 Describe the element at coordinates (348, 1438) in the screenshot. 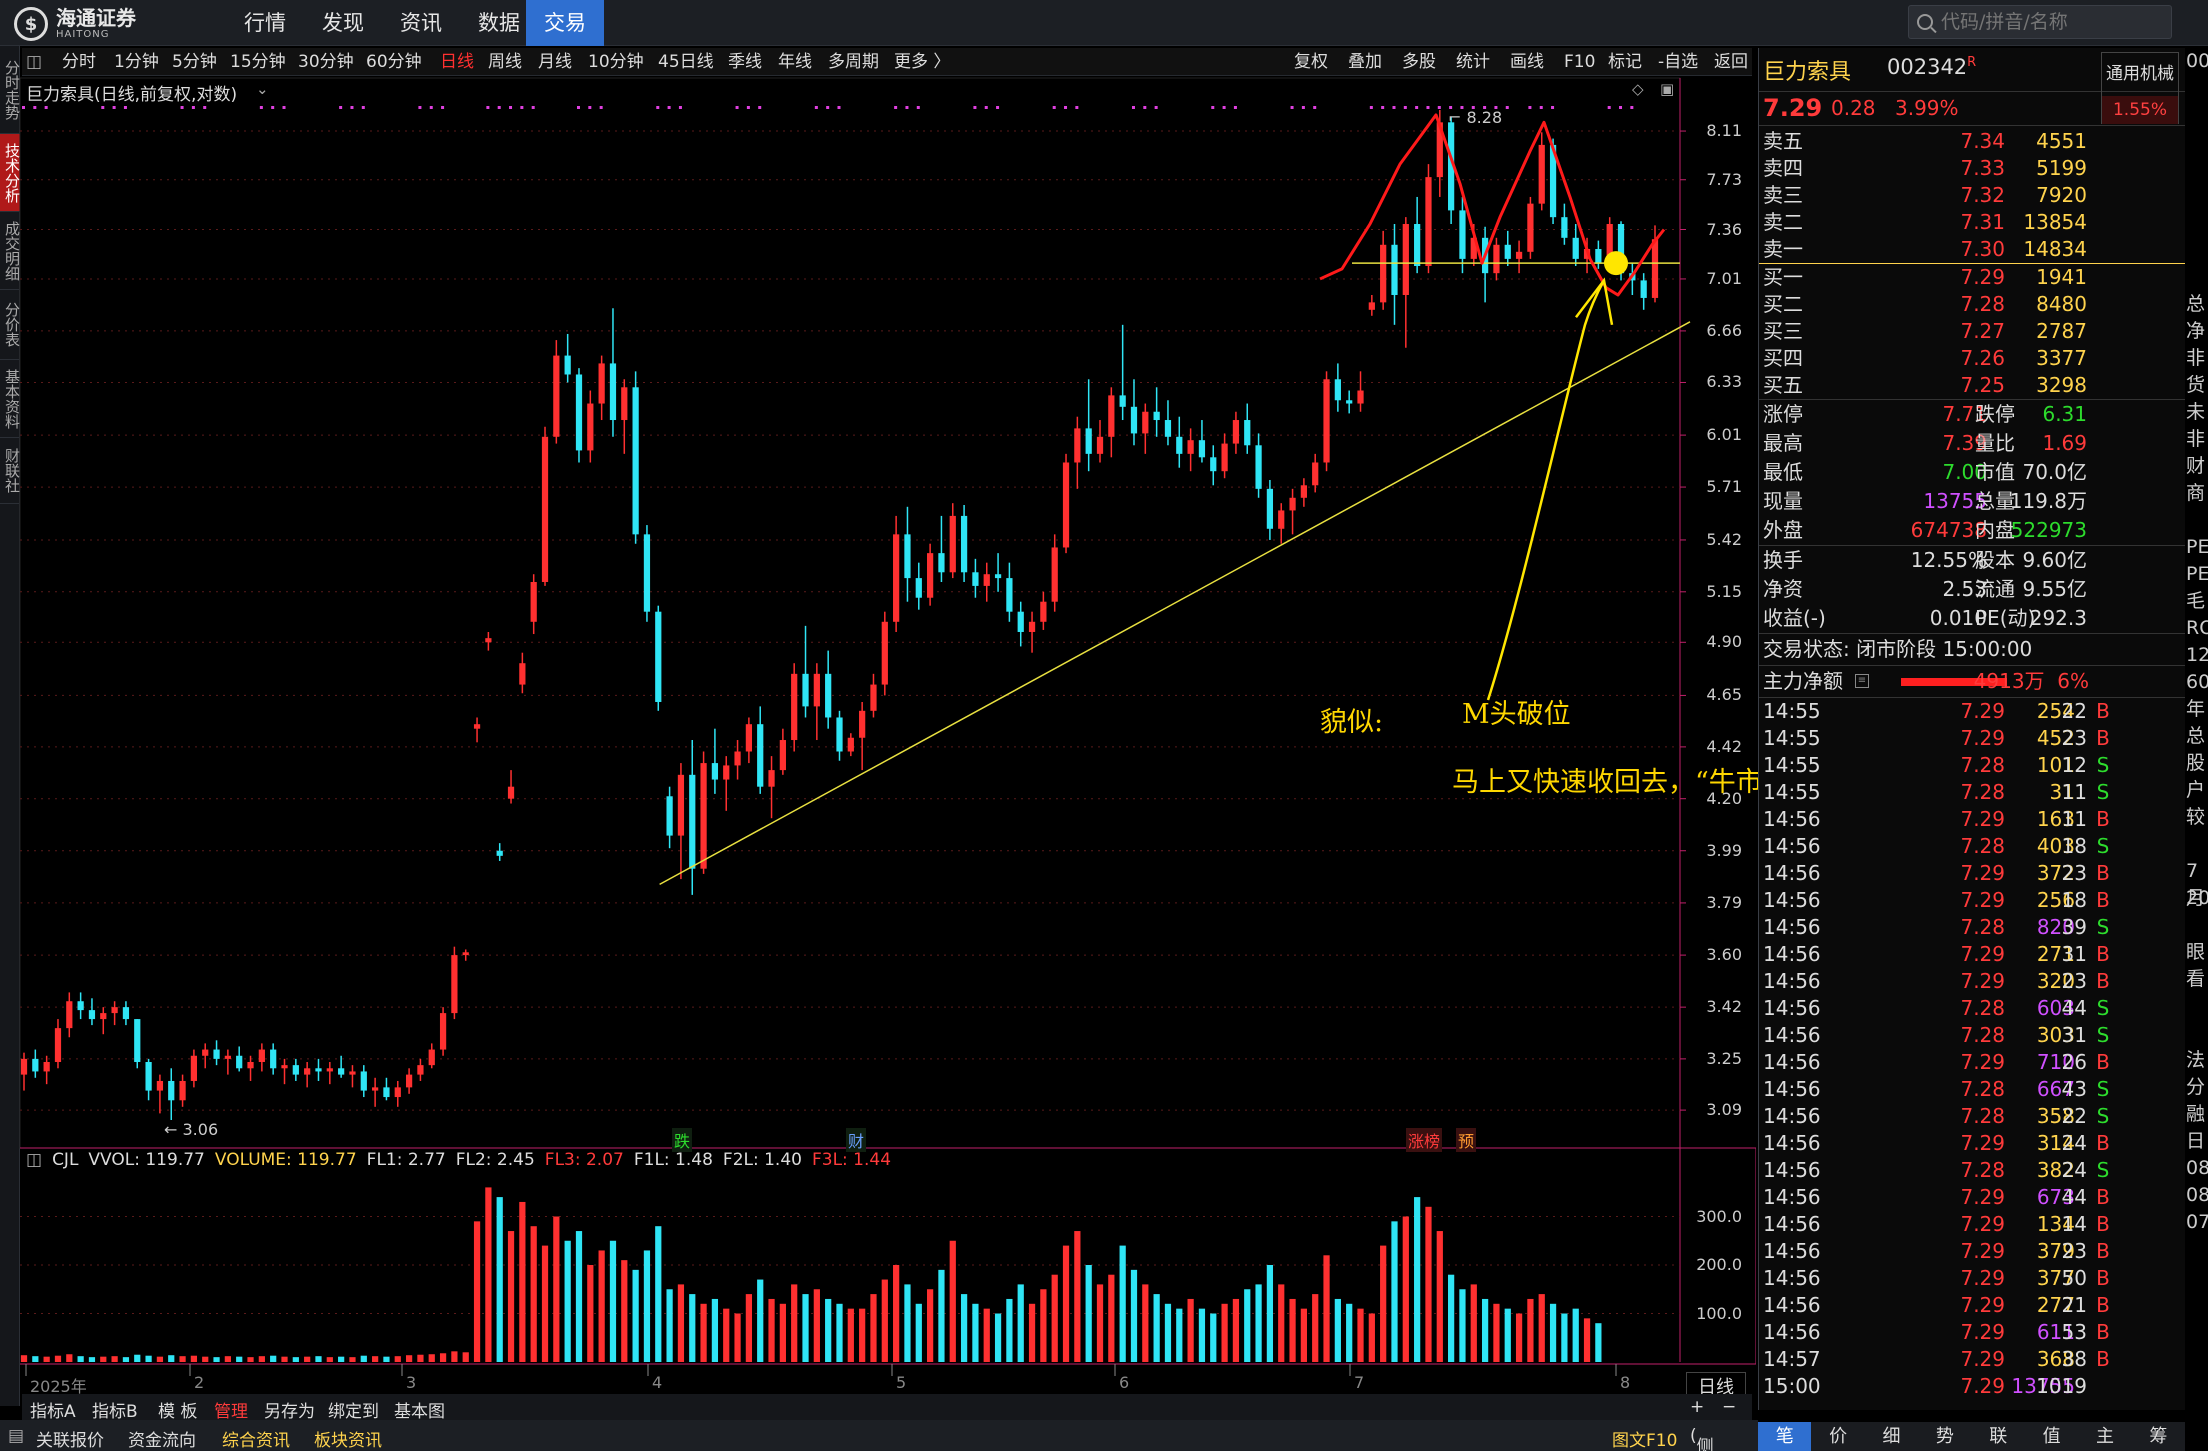

I see `status-sector-news: 板块资讯` at that location.